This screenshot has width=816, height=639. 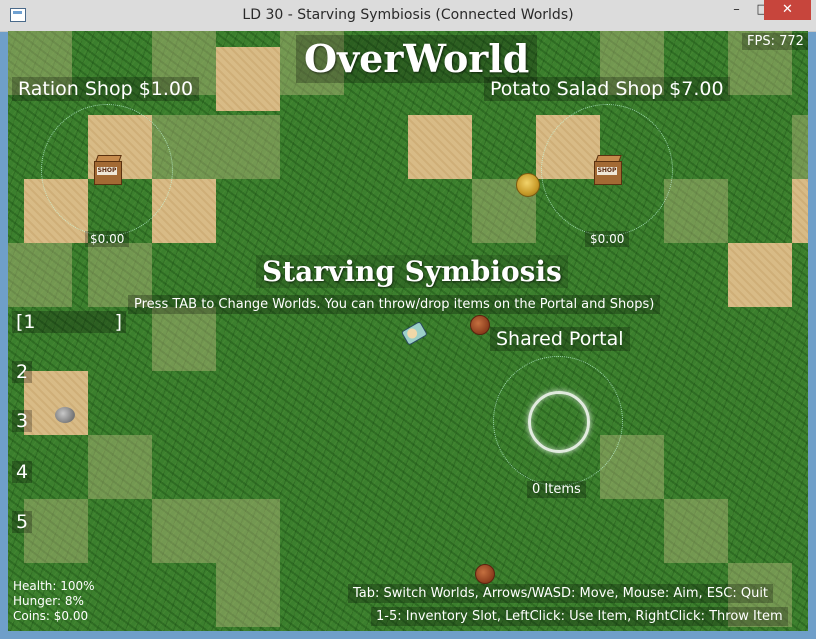 What do you see at coordinates (22, 522) in the screenshot?
I see `inventory-slot-5: 5` at bounding box center [22, 522].